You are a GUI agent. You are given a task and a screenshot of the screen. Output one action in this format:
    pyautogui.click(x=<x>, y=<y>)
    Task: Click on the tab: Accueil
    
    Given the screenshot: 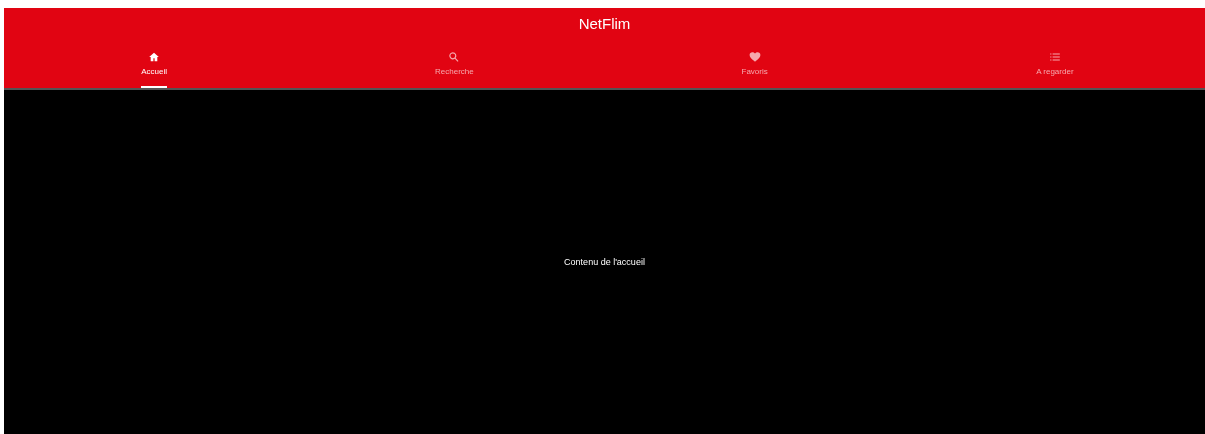 What is the action you would take?
    pyautogui.click(x=154, y=64)
    